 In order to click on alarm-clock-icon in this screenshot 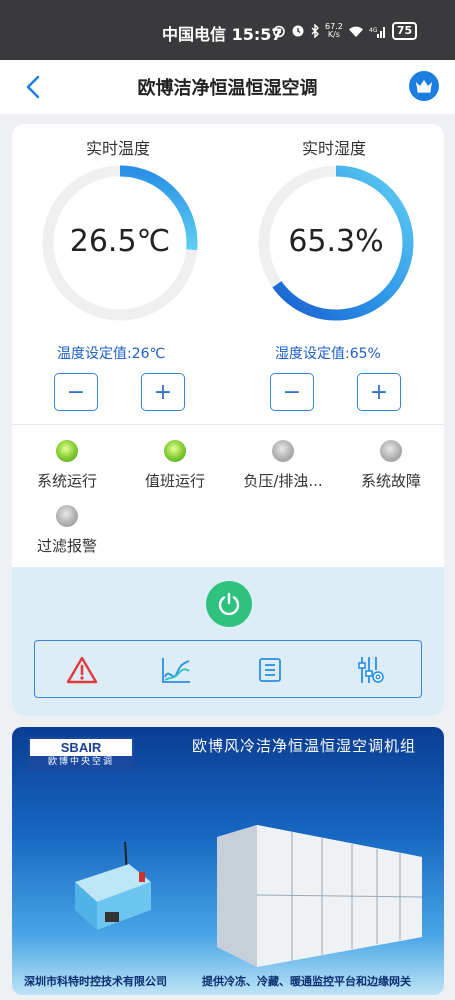, I will do `click(279, 31)`.